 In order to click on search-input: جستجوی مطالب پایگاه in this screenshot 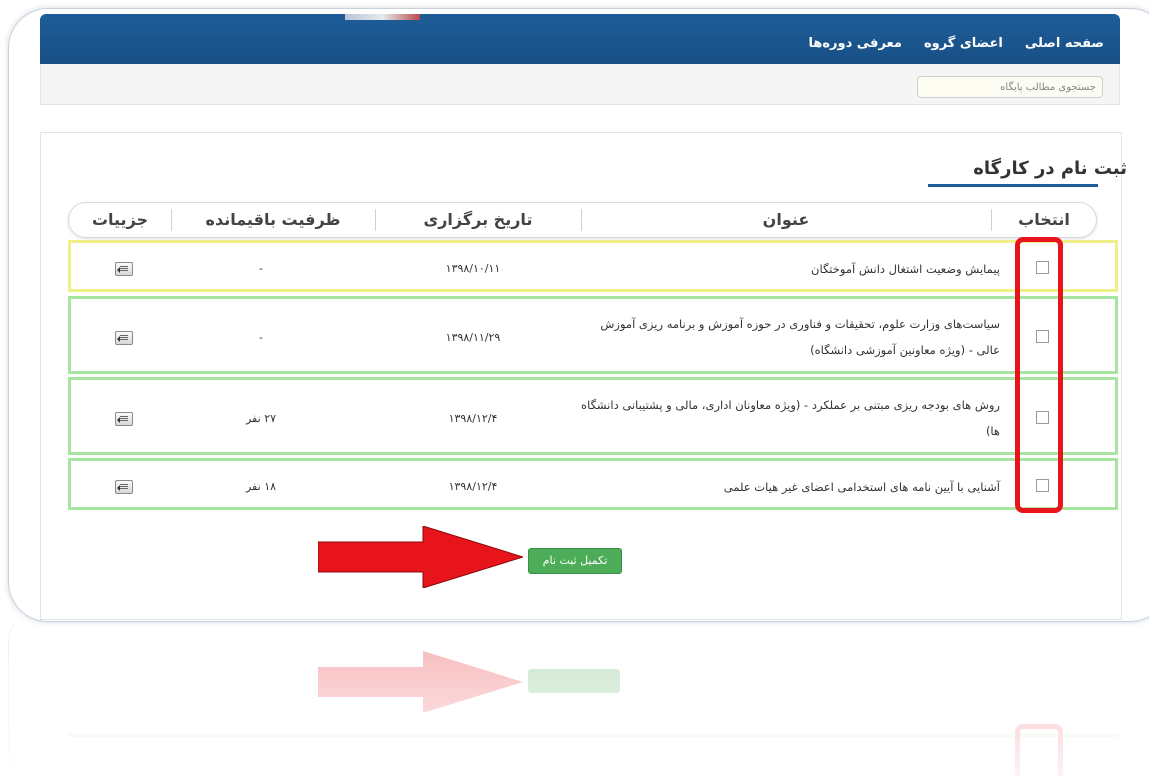, I will do `click(1010, 87)`.